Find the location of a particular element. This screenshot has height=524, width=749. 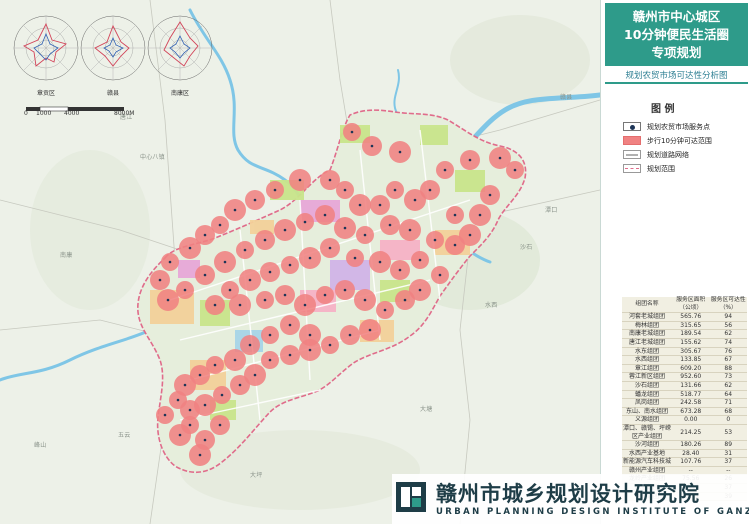

map-label: 沙石 is located at coordinates (526, 247).